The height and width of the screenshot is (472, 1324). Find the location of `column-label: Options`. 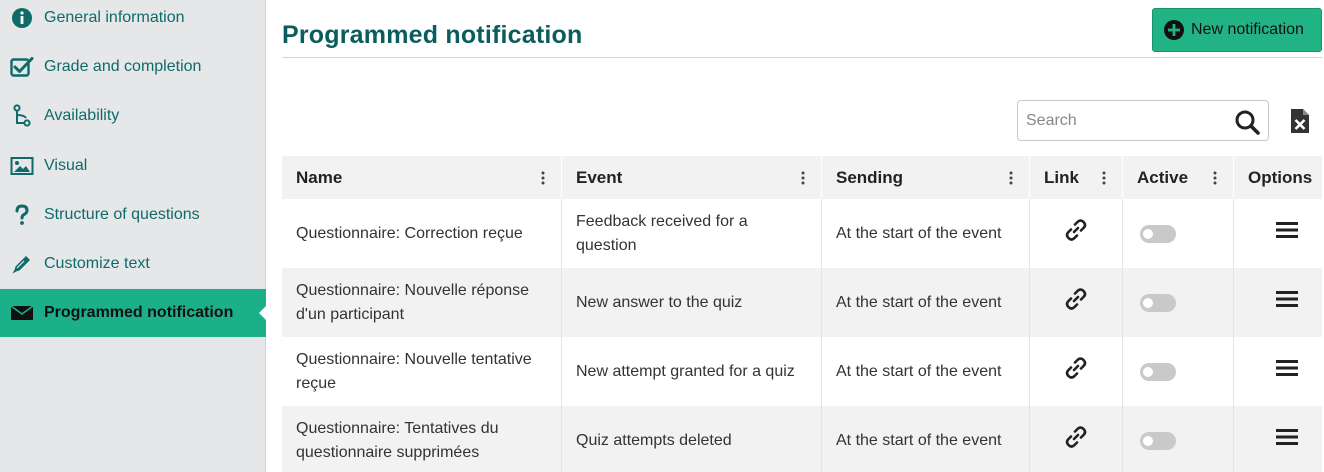

column-label: Options is located at coordinates (1280, 177).